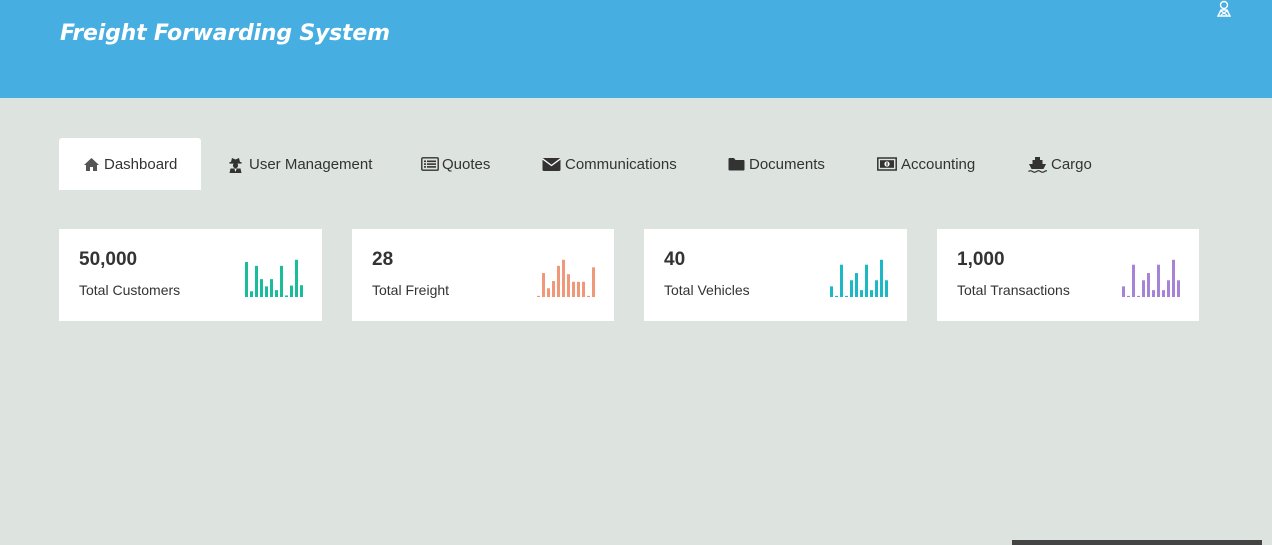 This screenshot has height=545, width=1272. Describe the element at coordinates (787, 164) in the screenshot. I see `tab-label: Documents` at that location.